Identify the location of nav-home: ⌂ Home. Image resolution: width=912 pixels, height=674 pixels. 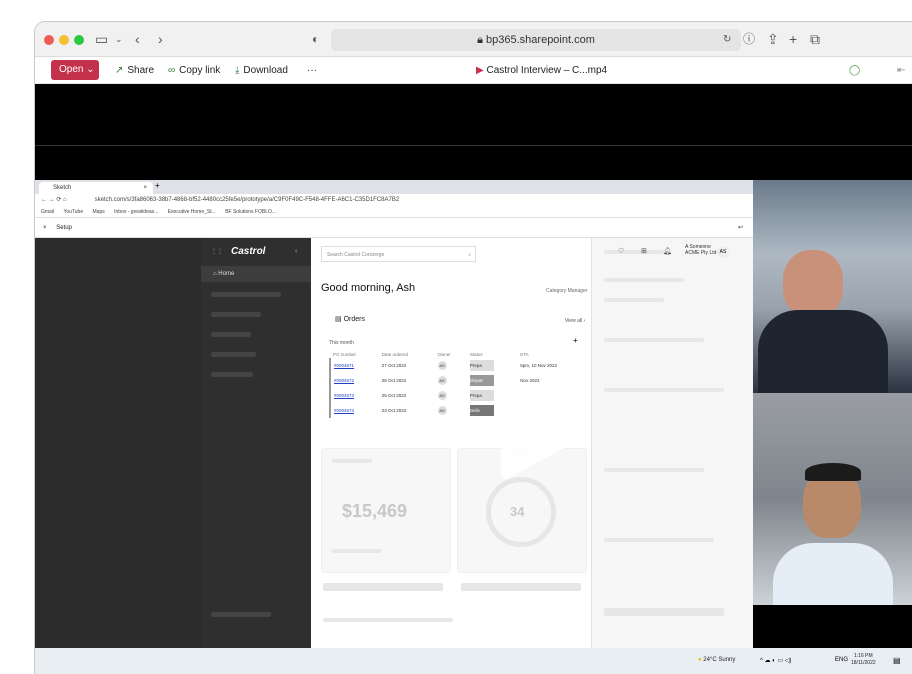
(256, 274).